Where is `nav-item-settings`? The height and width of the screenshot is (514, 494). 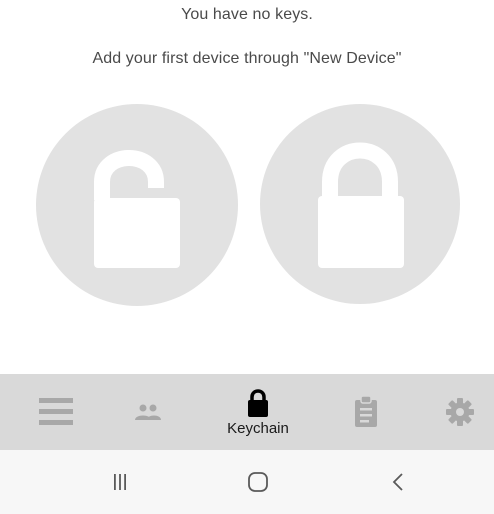 nav-item-settings is located at coordinates (460, 412).